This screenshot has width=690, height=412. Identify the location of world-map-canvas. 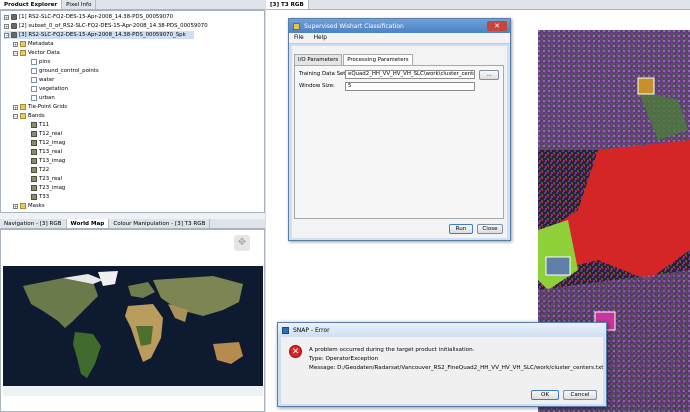
(133, 331).